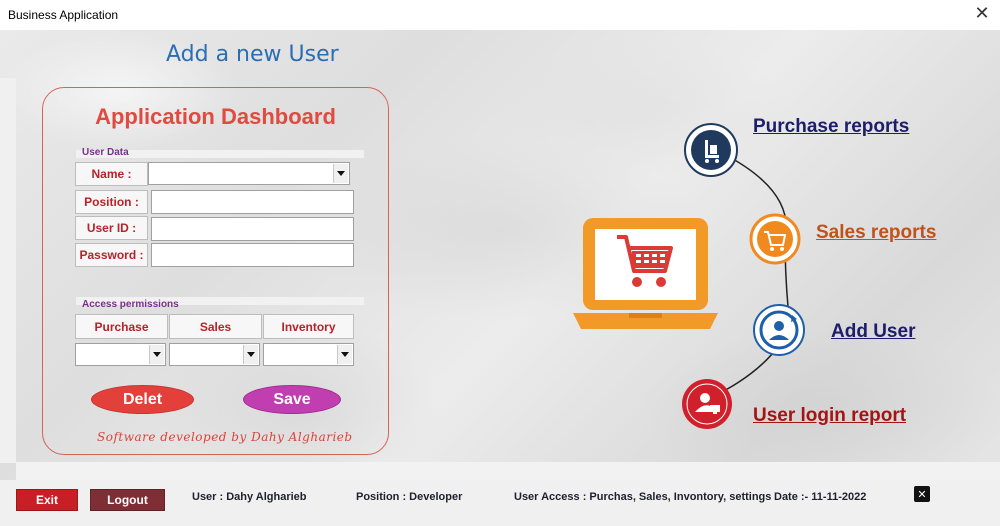 The image size is (1000, 526). Describe the element at coordinates (252, 54) in the screenshot. I see `page-heading: Add a new User` at that location.